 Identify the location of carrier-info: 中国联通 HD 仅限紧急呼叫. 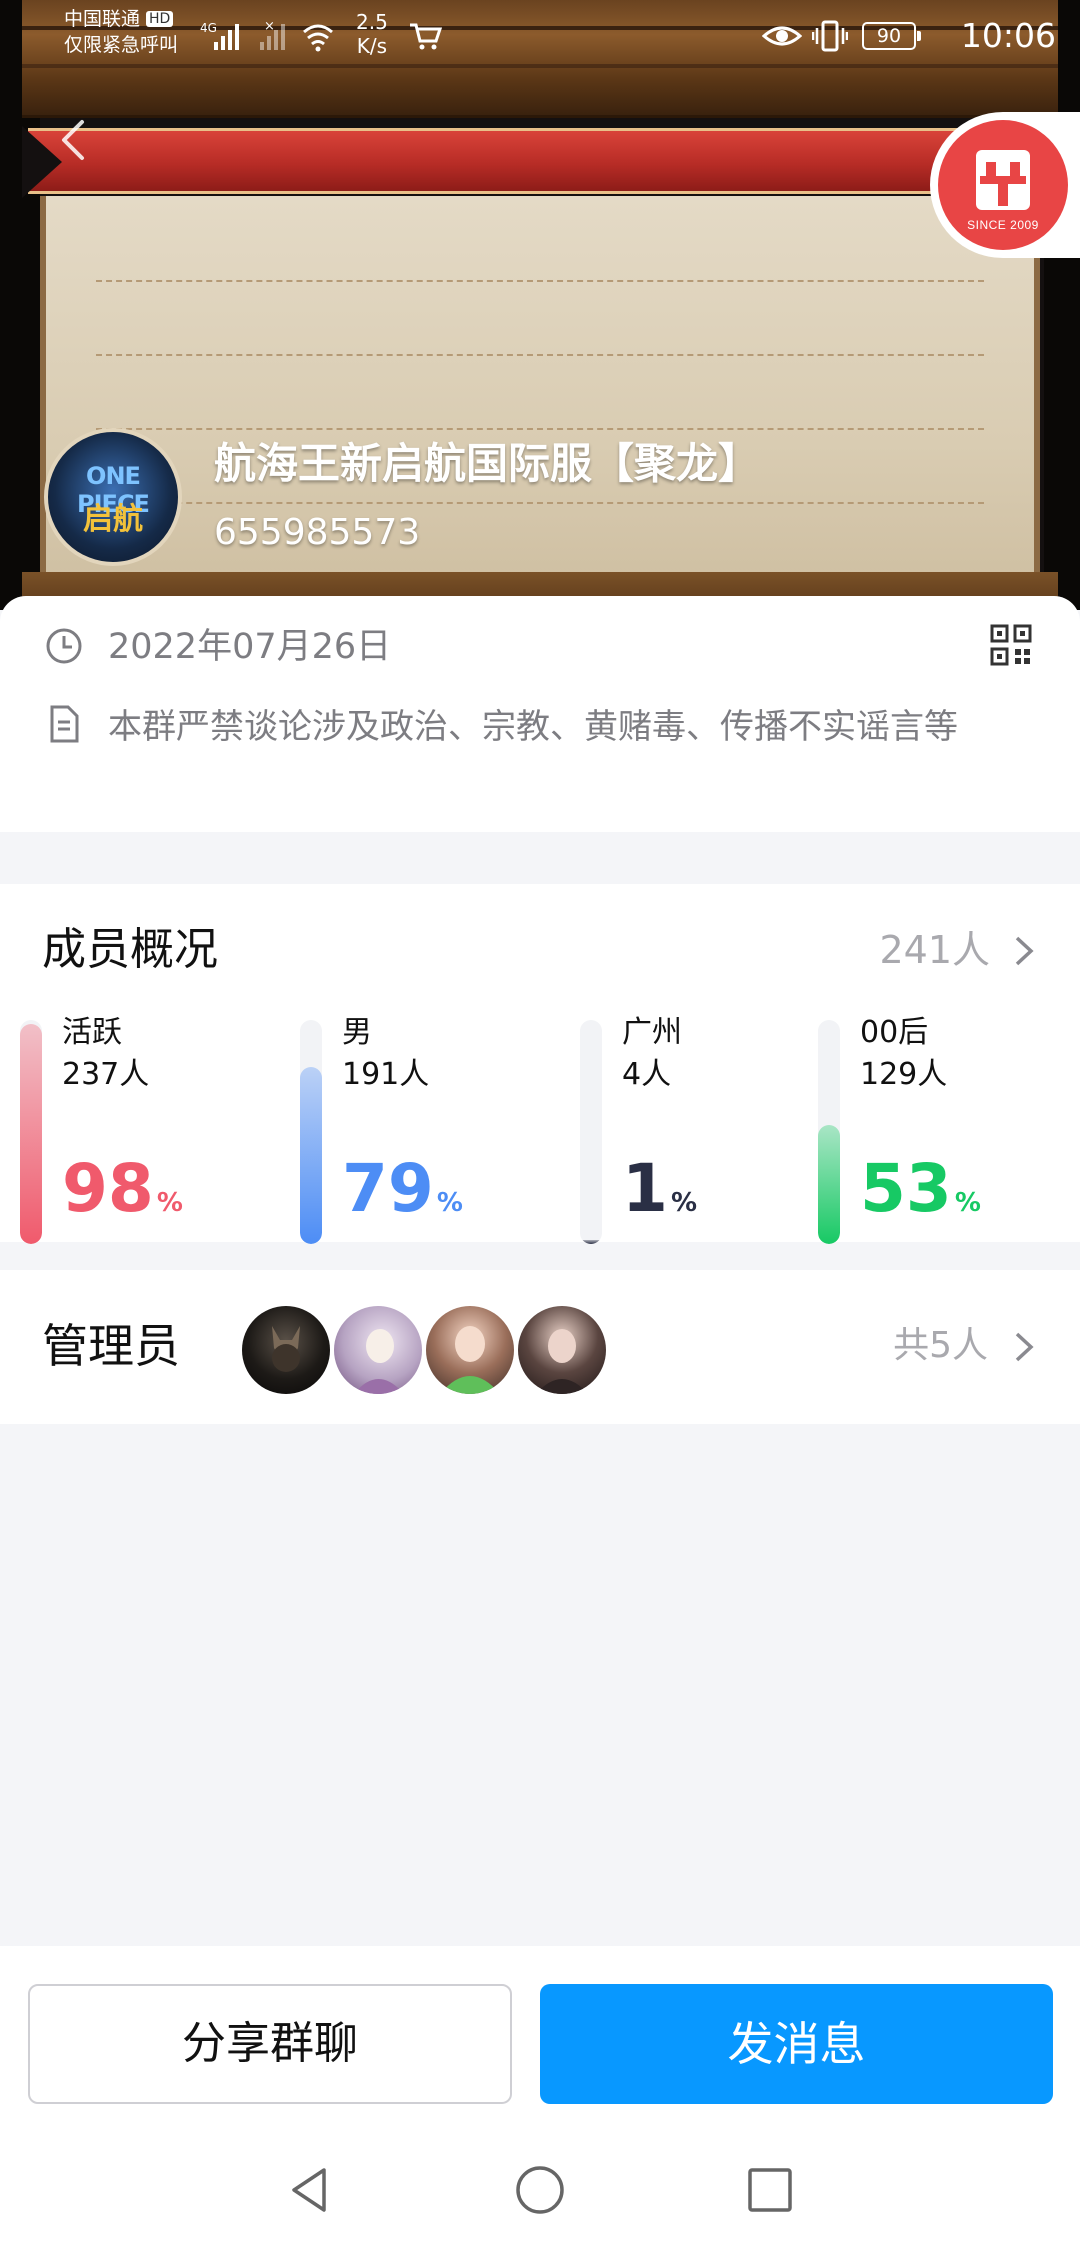
(121, 32).